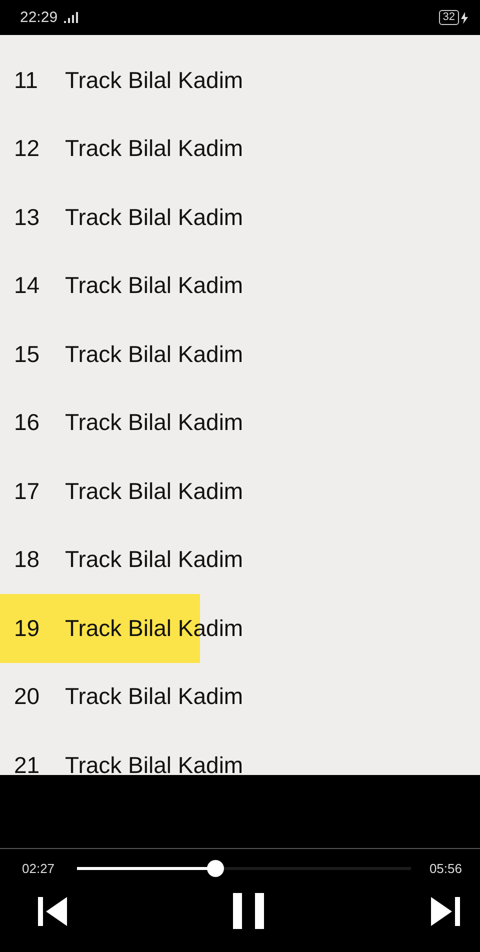 This screenshot has height=952, width=480. I want to click on seek-thumb, so click(215, 868).